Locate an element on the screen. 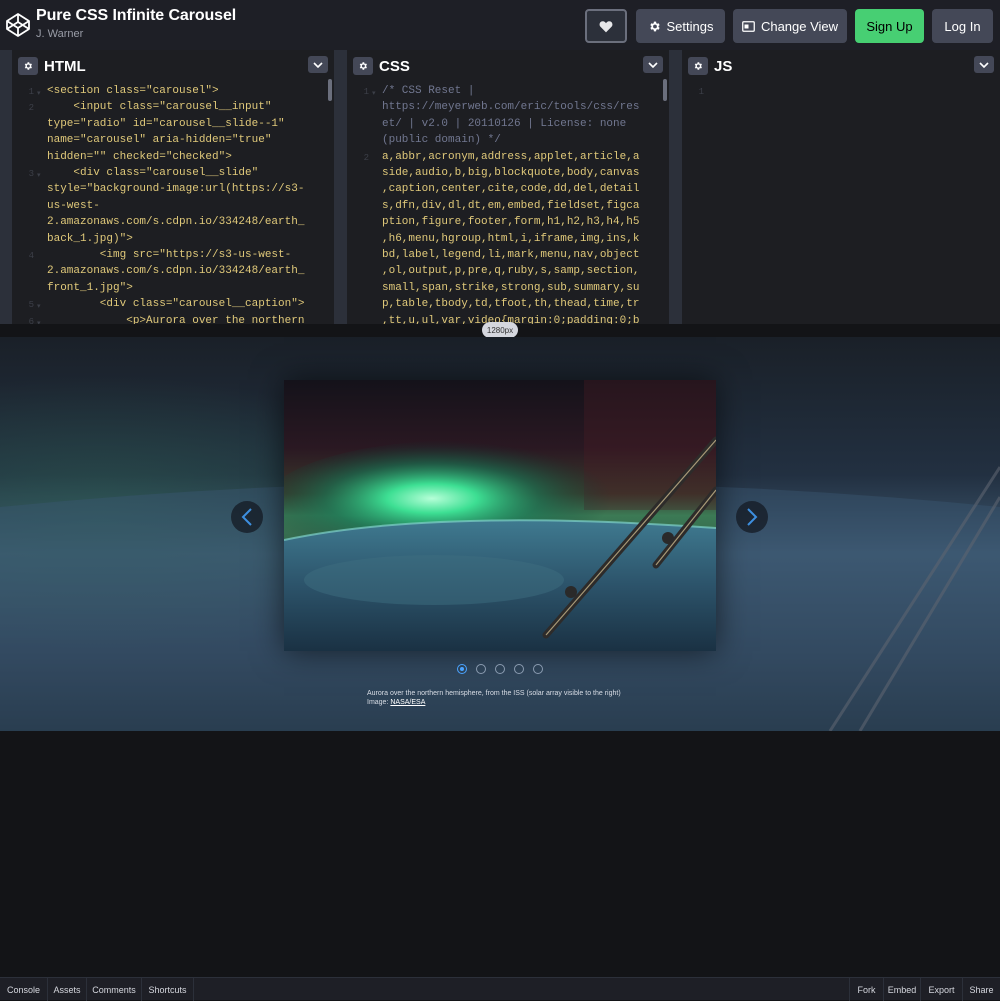  settings-button: Settings is located at coordinates (680, 26).